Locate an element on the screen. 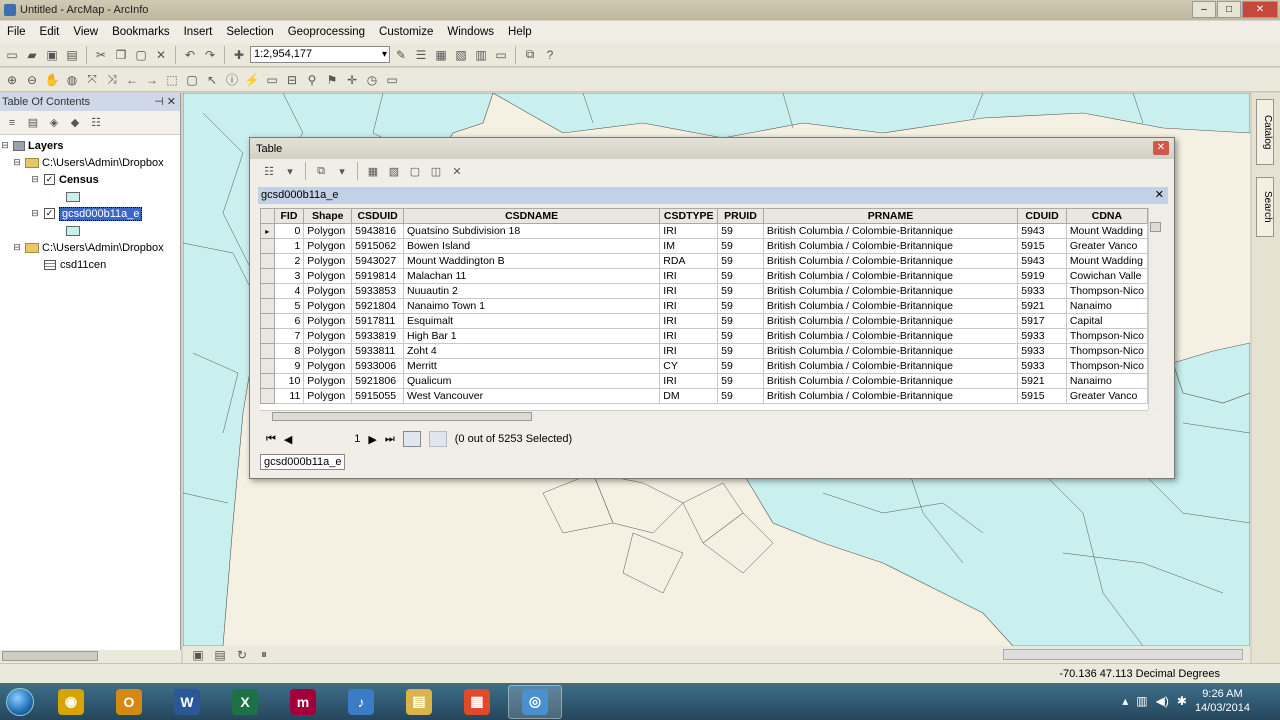 This screenshot has height=720, width=1280. cut-icon: ✂ is located at coordinates (101, 55).